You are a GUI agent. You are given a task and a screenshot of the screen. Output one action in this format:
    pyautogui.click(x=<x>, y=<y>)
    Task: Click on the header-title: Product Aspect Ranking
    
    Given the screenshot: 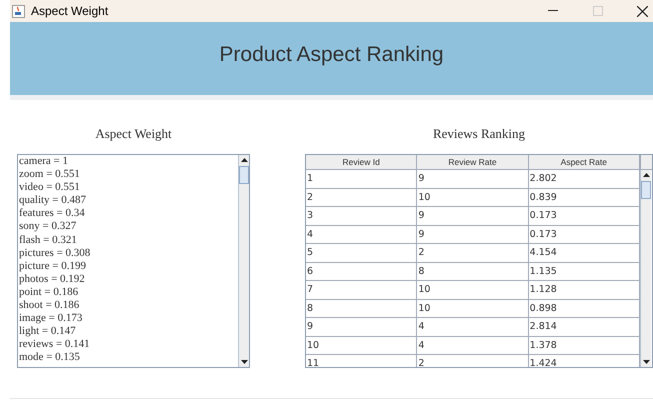 What is the action you would take?
    pyautogui.click(x=331, y=55)
    